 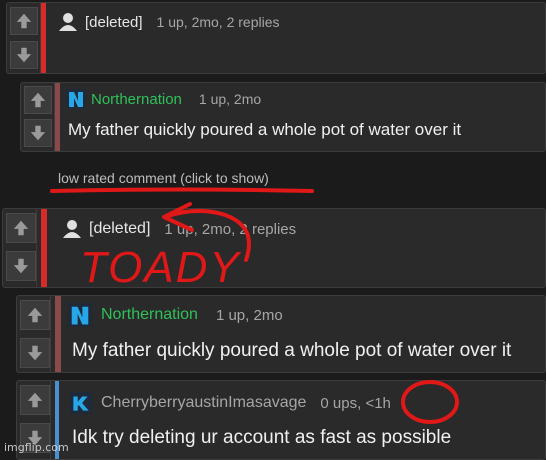 What do you see at coordinates (81, 403) in the screenshot?
I see `user-badge-icon` at bounding box center [81, 403].